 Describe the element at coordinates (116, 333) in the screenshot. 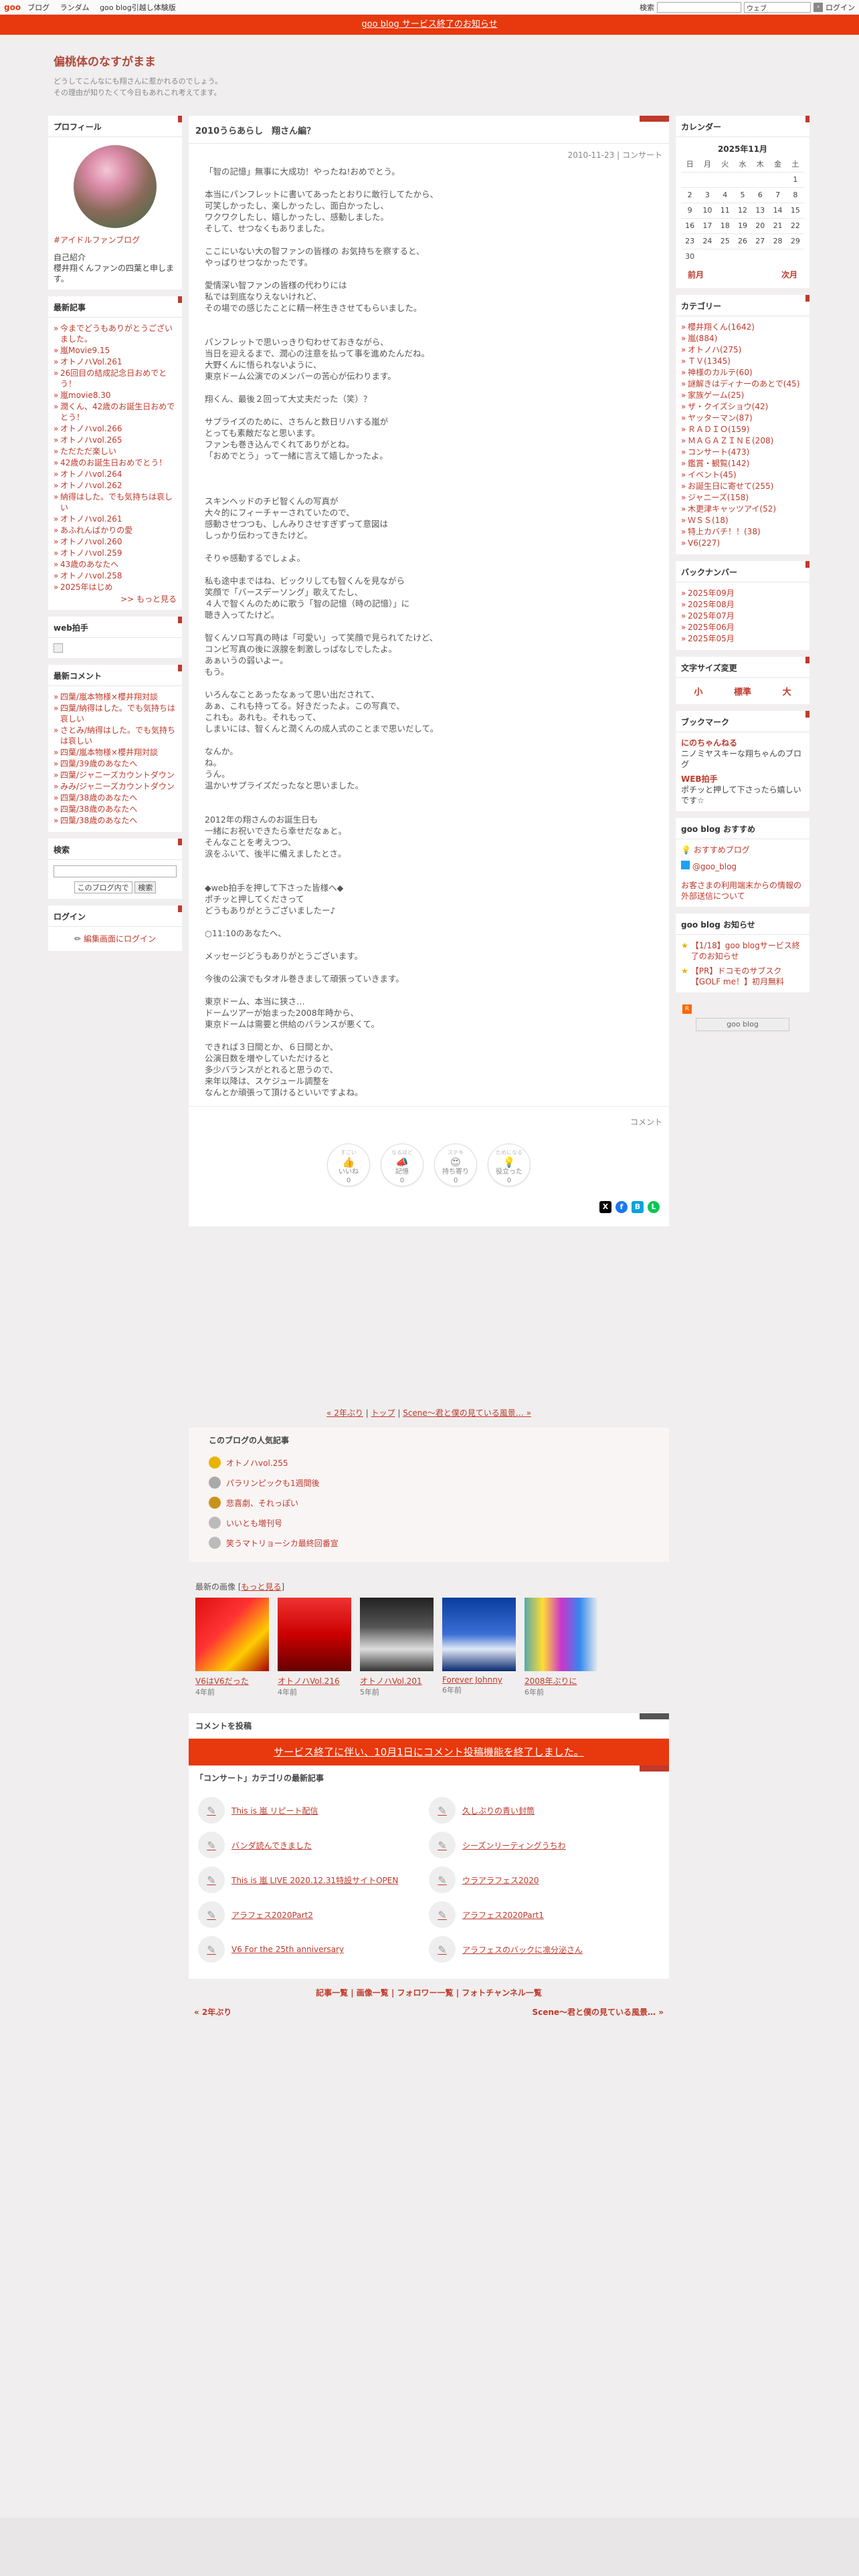

I see `recent-post-item: 今までどうもありがとうございました。` at that location.